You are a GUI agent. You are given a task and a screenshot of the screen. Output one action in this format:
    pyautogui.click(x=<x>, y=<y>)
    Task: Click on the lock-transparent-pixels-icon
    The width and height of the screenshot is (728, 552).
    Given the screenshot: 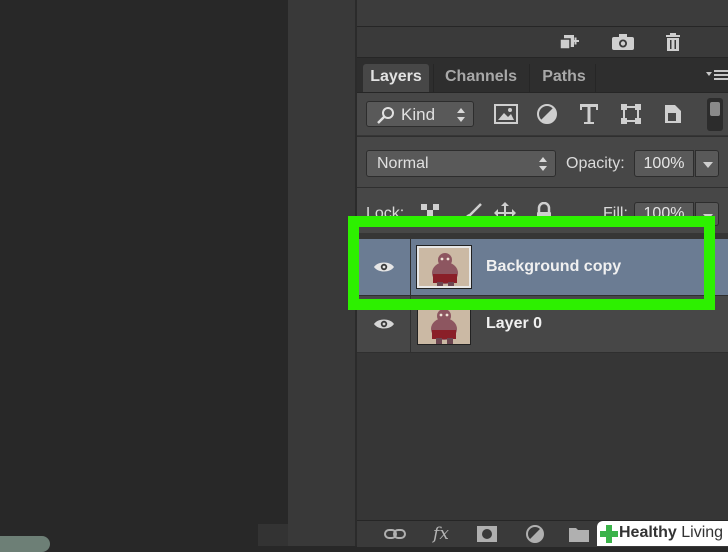 What is the action you would take?
    pyautogui.click(x=430, y=213)
    